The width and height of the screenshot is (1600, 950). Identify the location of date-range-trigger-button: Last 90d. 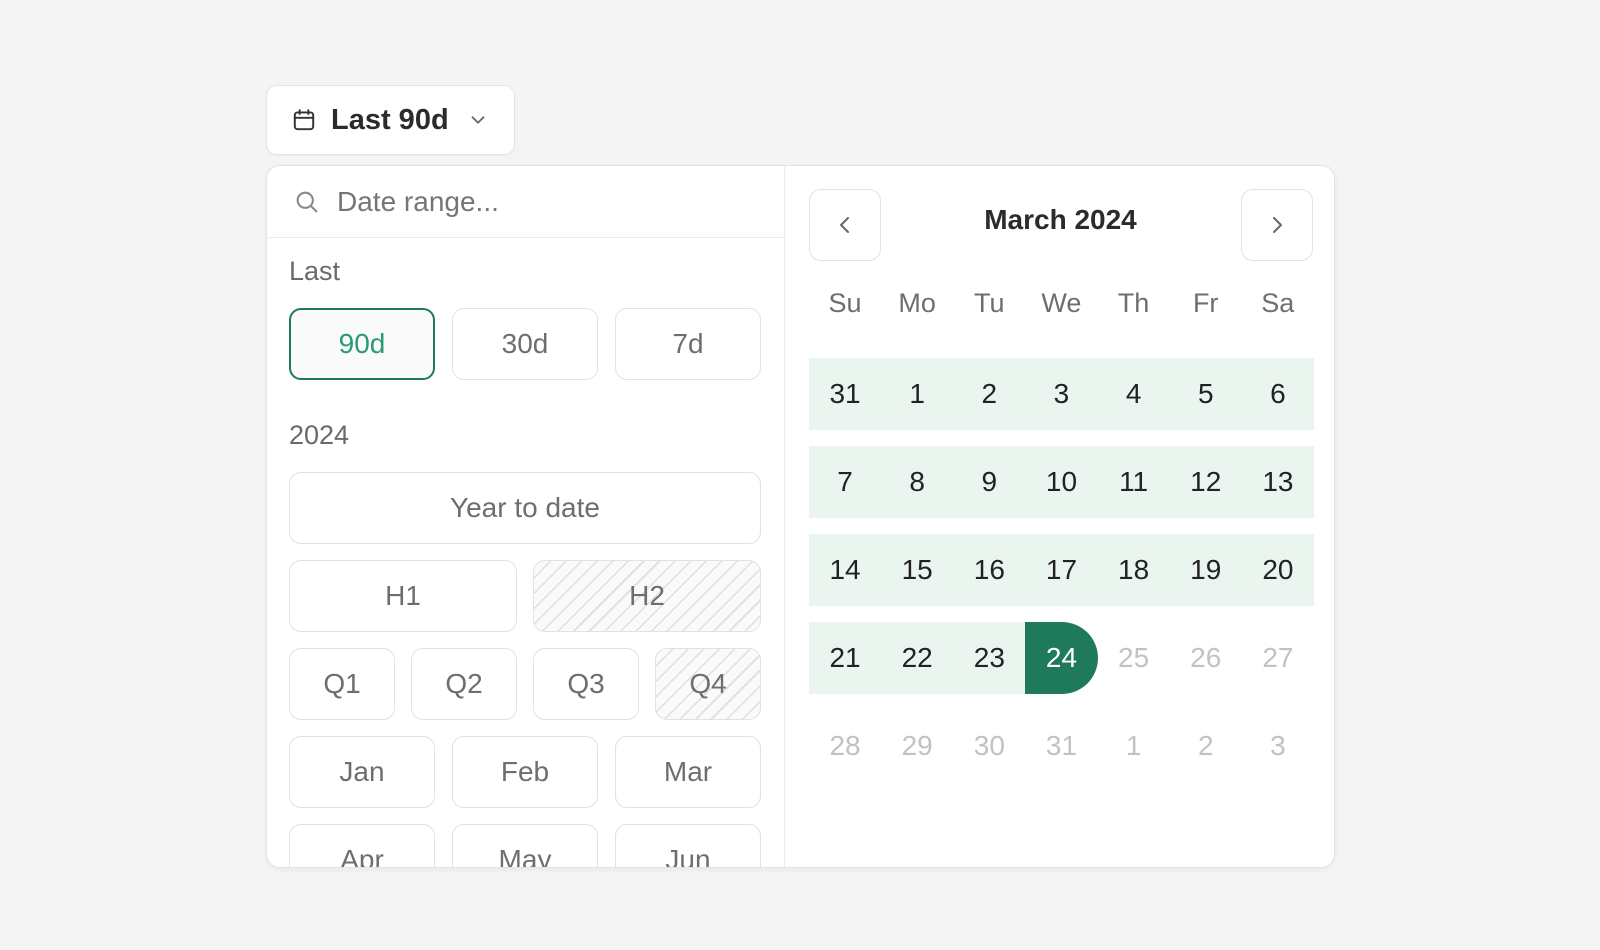
(390, 120).